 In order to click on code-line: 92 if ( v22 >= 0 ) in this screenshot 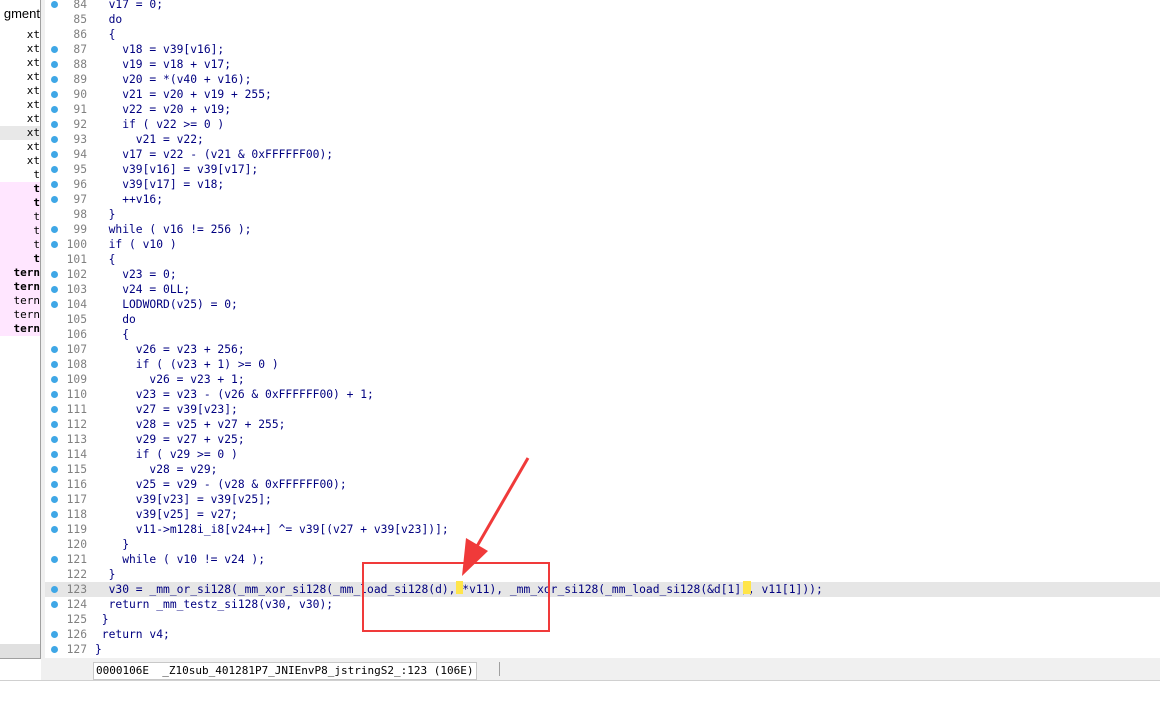, I will do `click(602, 124)`.